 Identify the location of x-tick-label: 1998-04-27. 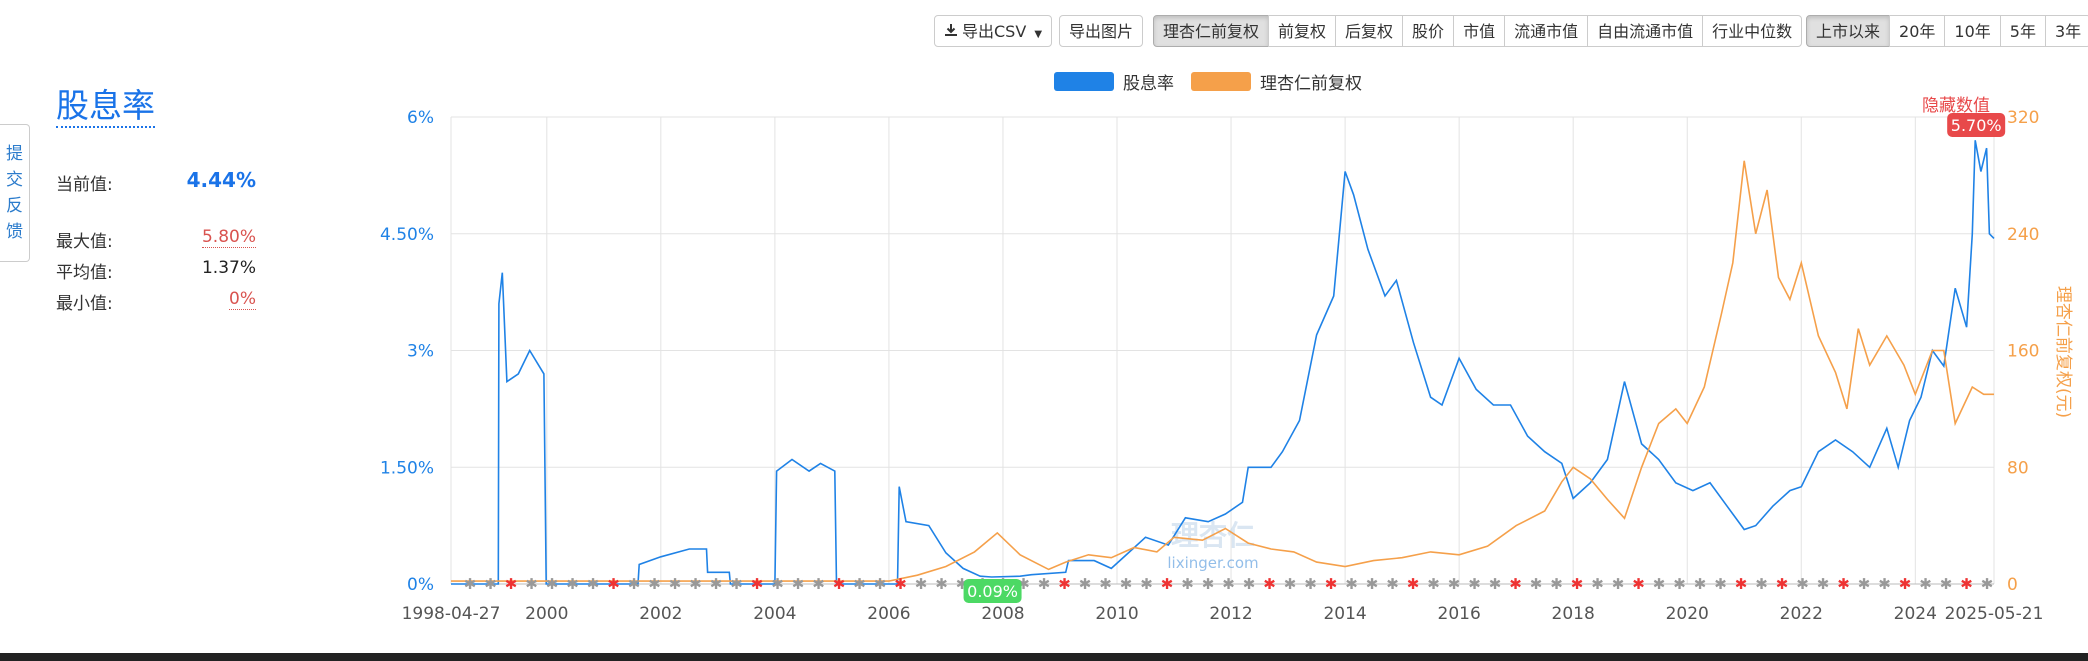
(451, 614).